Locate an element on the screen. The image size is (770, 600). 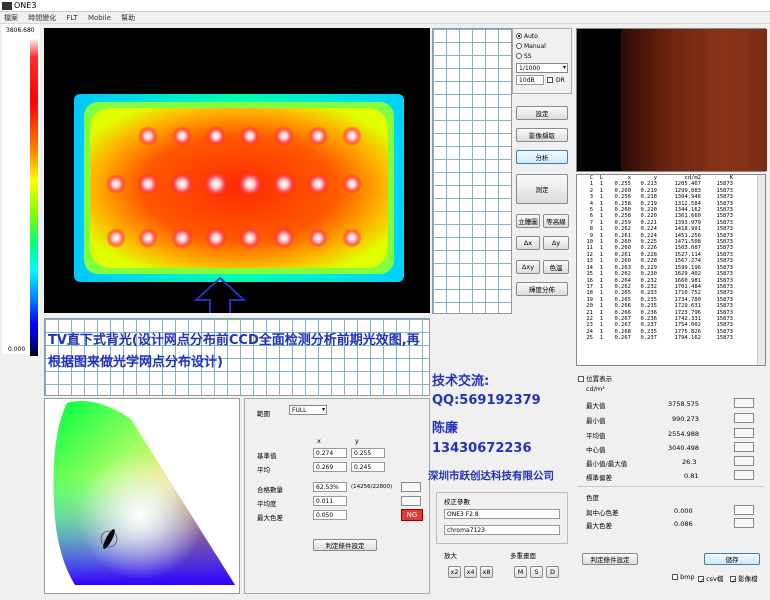
position-checkbox is located at coordinates (581, 379).